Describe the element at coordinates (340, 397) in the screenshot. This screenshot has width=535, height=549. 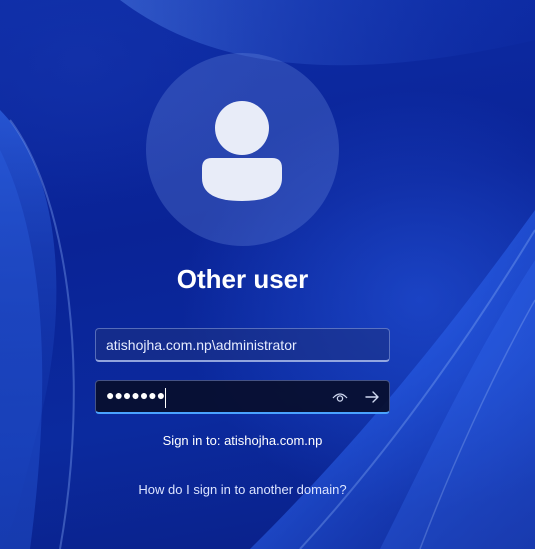
I see `eye-icon` at that location.